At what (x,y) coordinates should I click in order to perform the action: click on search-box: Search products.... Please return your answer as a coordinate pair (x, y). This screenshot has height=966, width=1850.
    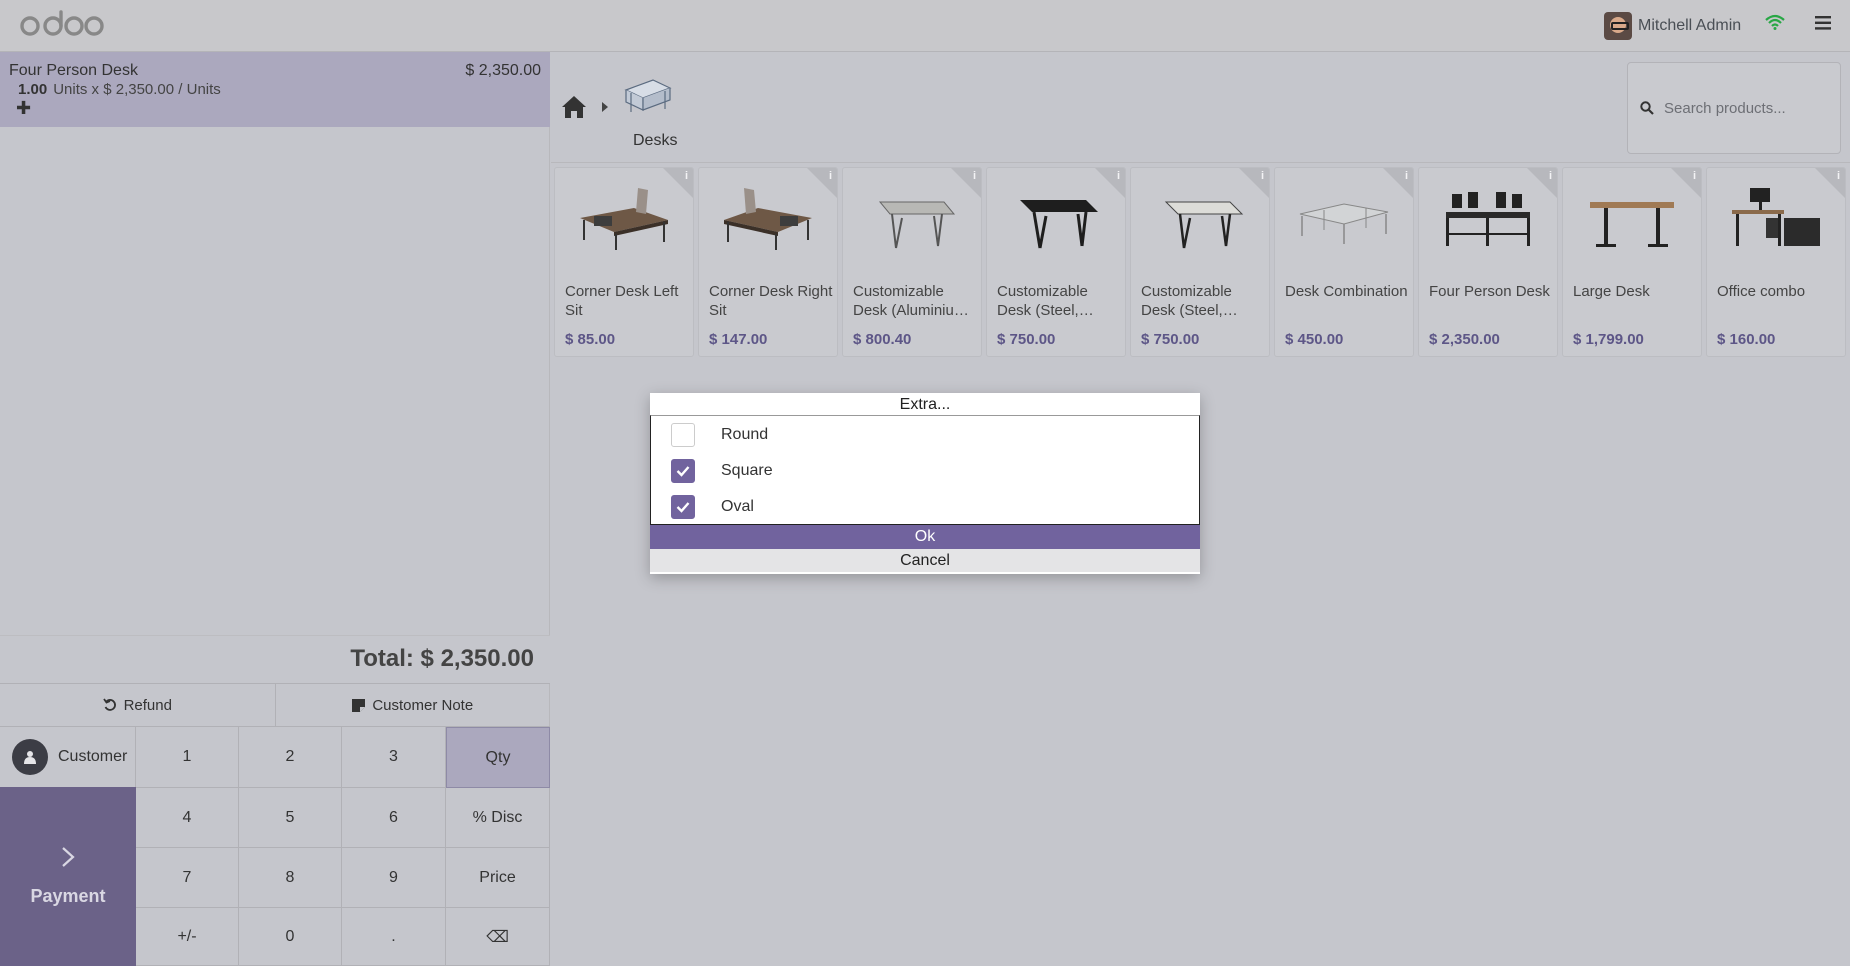
    Looking at the image, I should click on (1734, 108).